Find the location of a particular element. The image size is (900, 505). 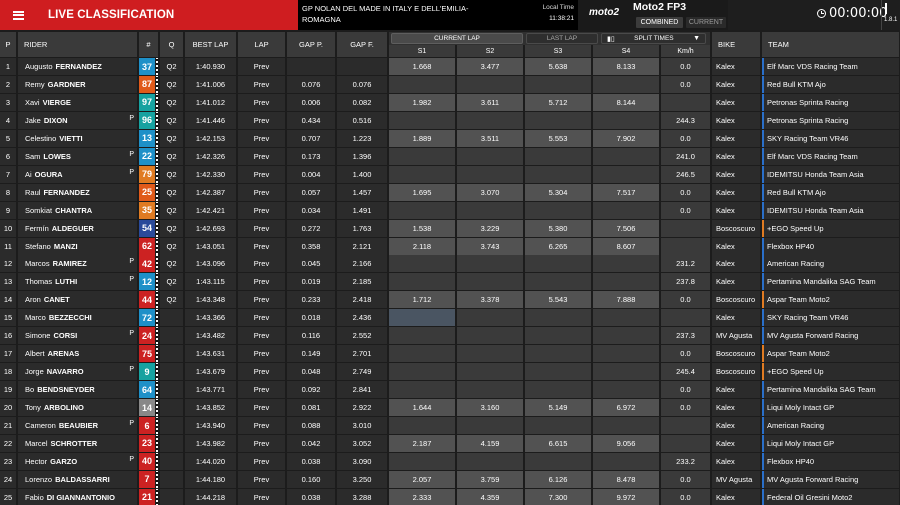

rider-last-name: VIERGE is located at coordinates (56, 102).